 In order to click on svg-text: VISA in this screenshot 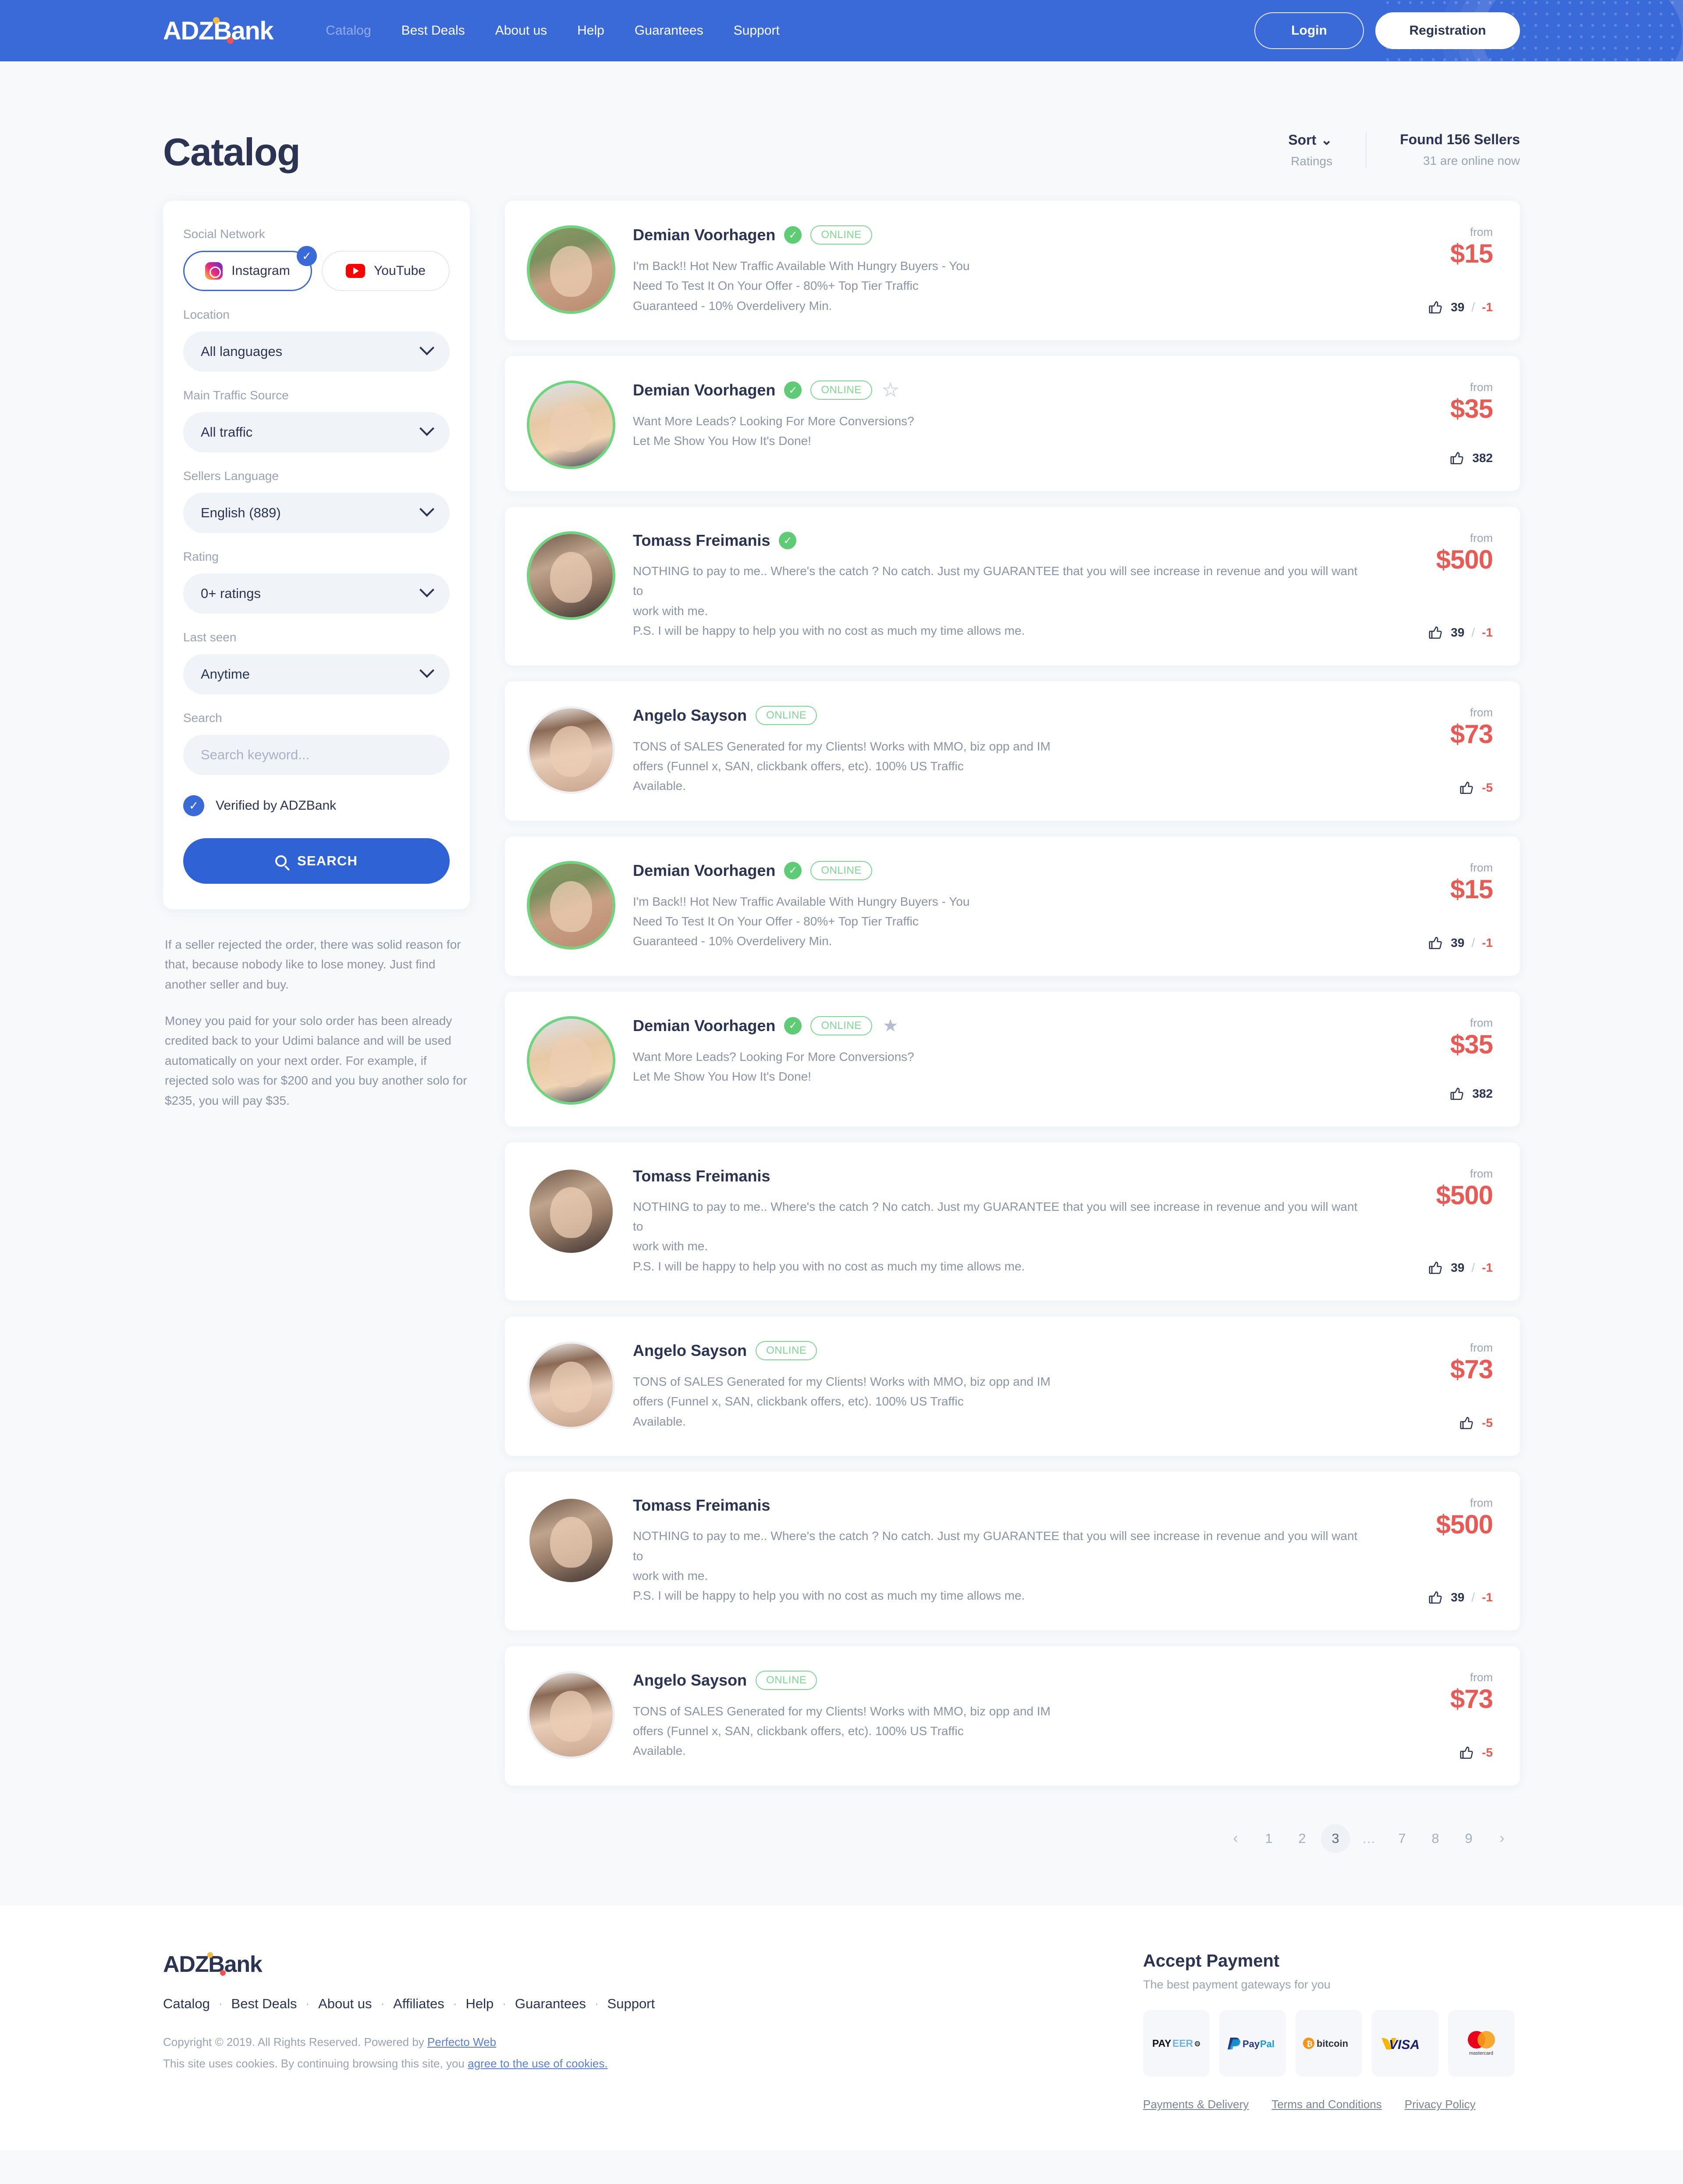, I will do `click(1404, 2045)`.